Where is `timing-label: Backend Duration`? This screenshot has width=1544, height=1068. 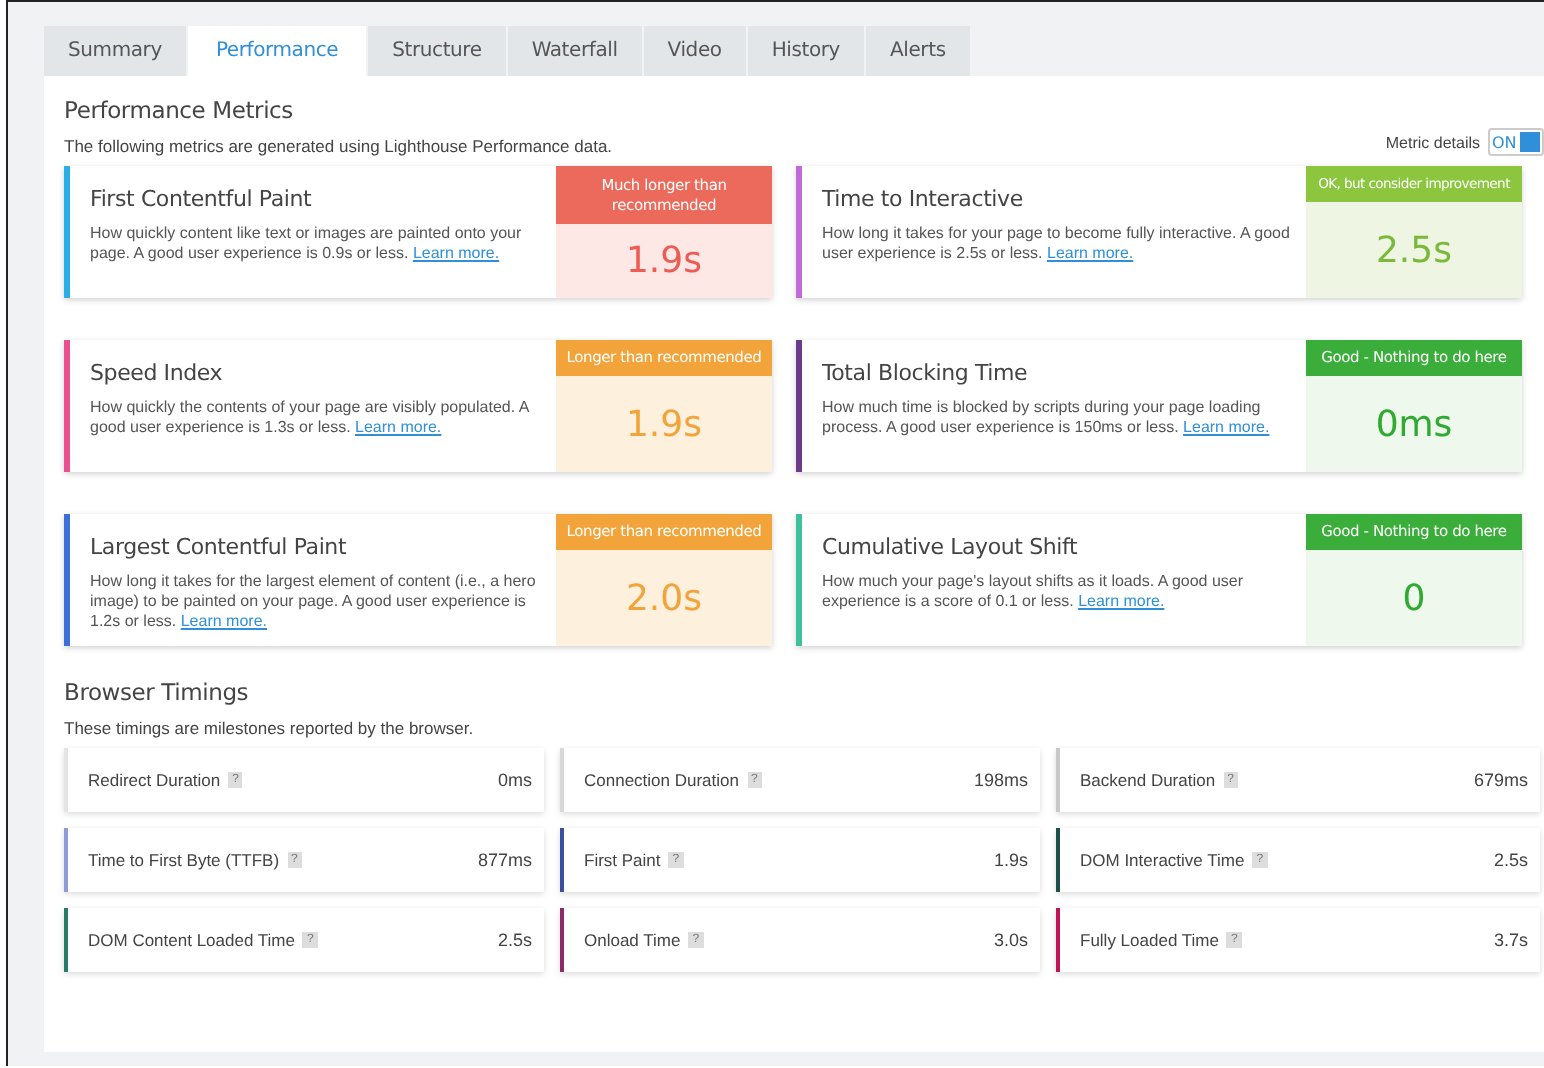
timing-label: Backend Duration is located at coordinates (1148, 780).